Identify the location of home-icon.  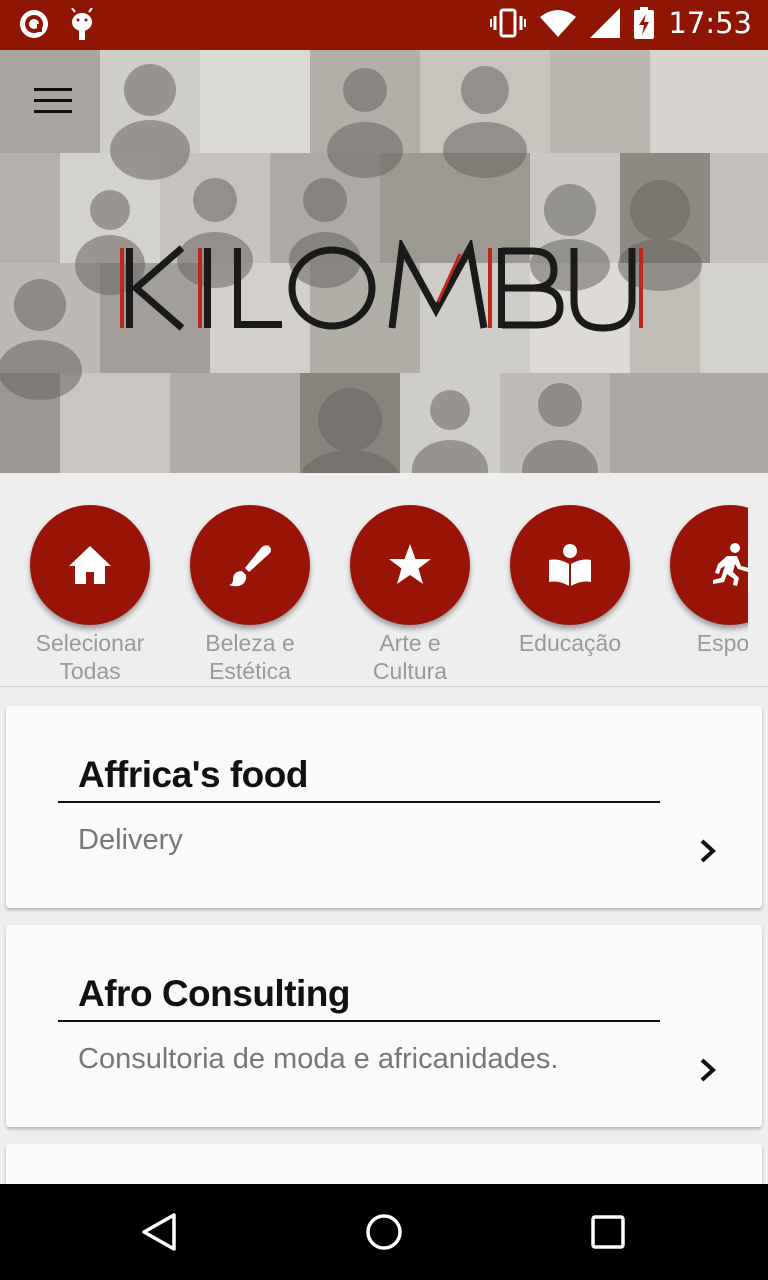
(90, 565).